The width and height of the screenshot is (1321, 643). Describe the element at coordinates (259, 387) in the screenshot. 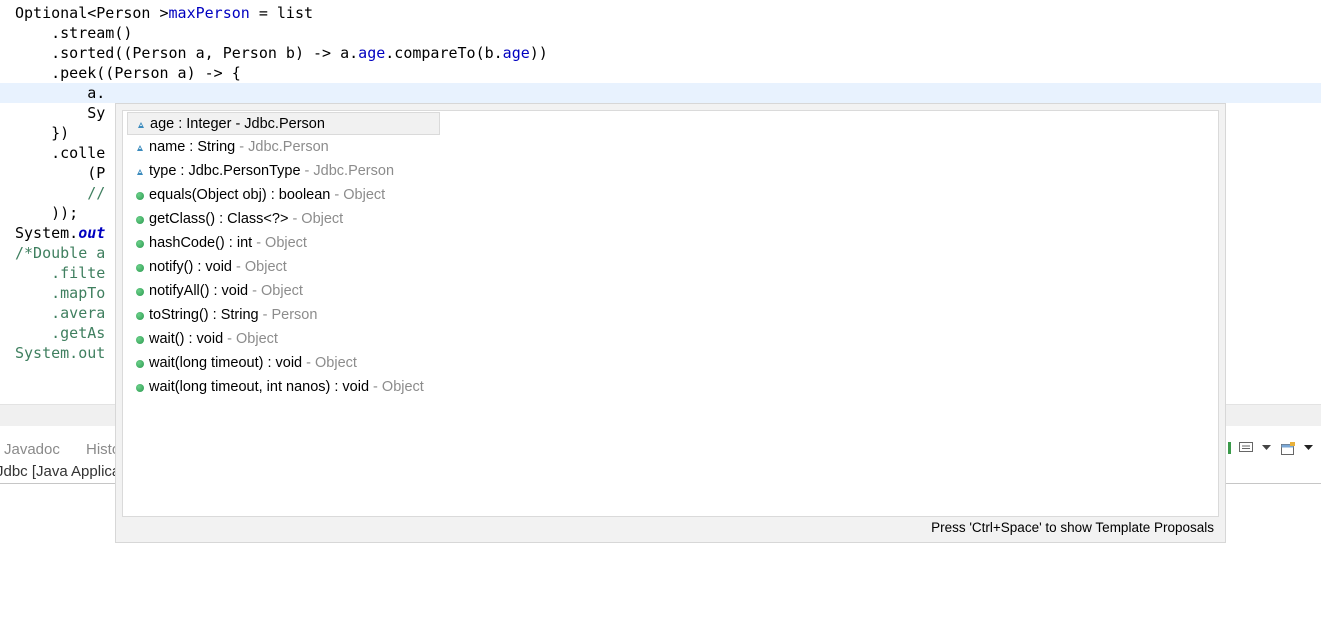

I see `proposal-signature: wait(long timeout, int nanos) : void` at that location.